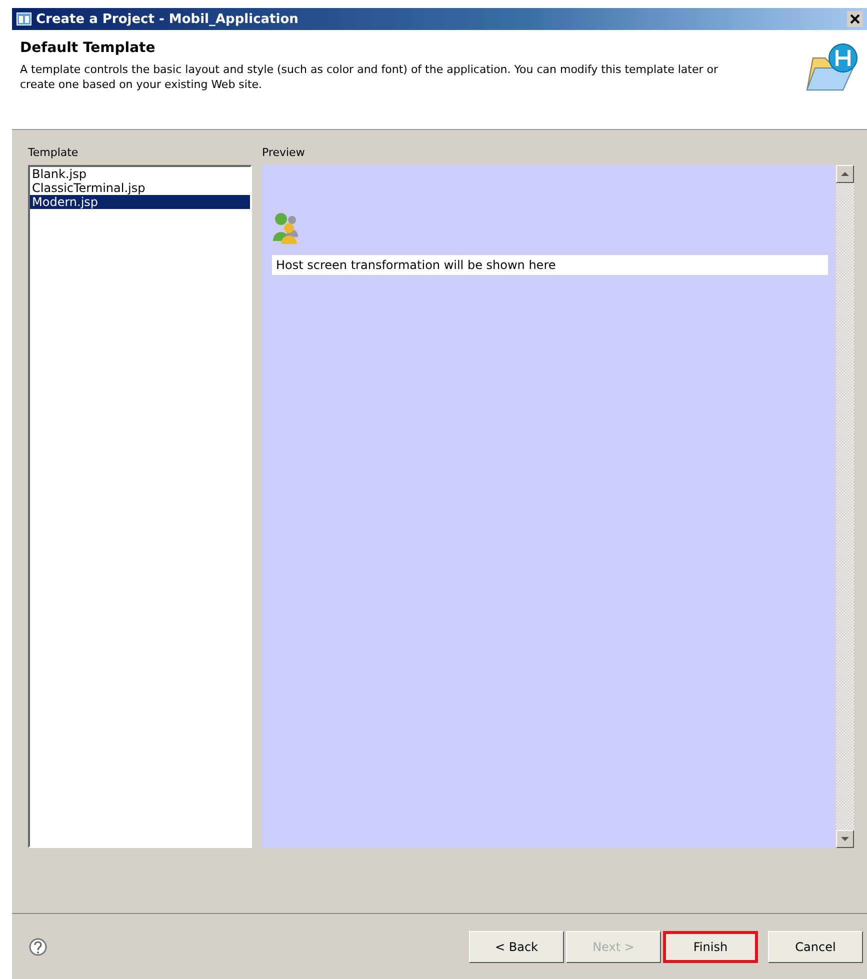  Describe the element at coordinates (140, 174) in the screenshot. I see `list-item: Blank.jsp` at that location.